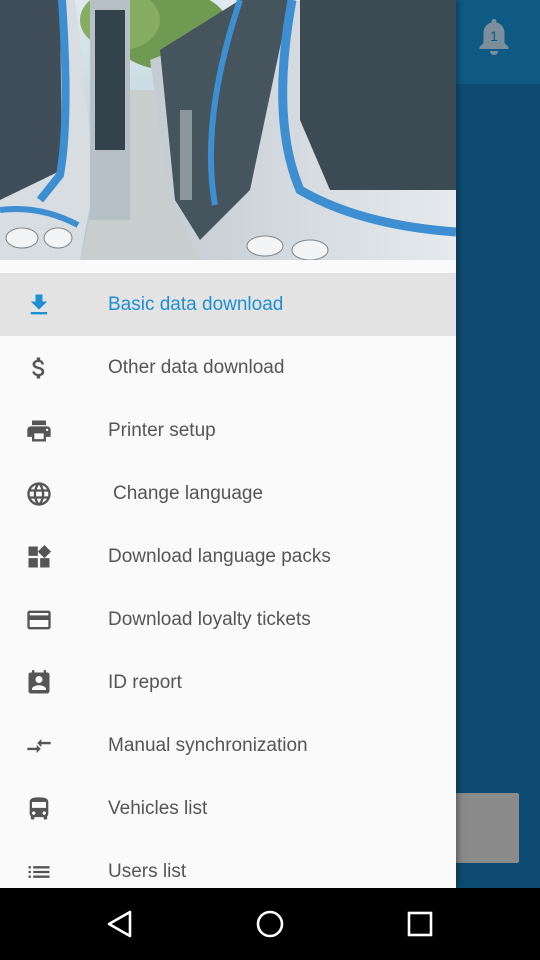  I want to click on menu-item-download-language-packs: Download language packs, so click(228, 556).